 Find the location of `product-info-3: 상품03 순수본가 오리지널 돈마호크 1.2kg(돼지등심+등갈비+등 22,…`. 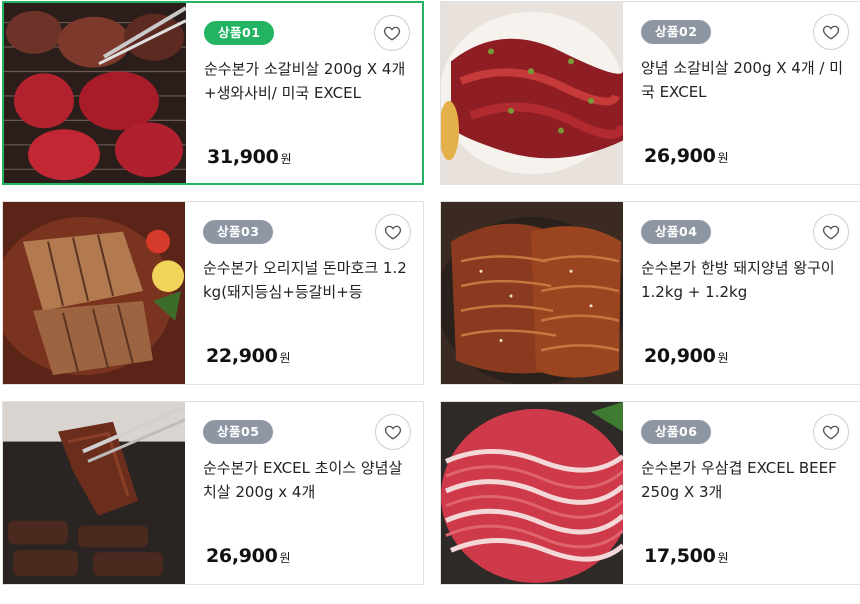

product-info-3: 상품03 순수본가 오리지널 돈마호크 1.2kg(돼지등심+등갈비+등 22,… is located at coordinates (313, 293).